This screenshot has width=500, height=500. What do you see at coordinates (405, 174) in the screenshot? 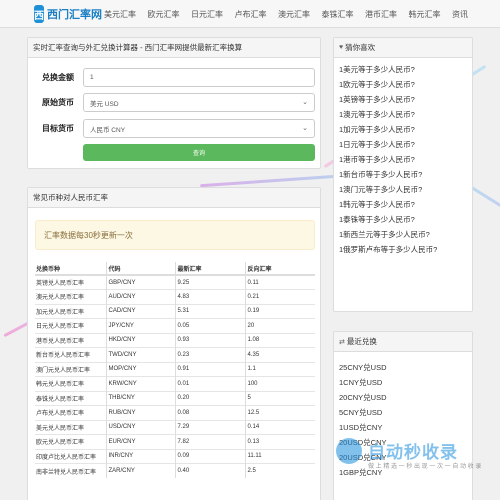
I see `list-item: 1新台币等于多少人民币?` at bounding box center [405, 174].